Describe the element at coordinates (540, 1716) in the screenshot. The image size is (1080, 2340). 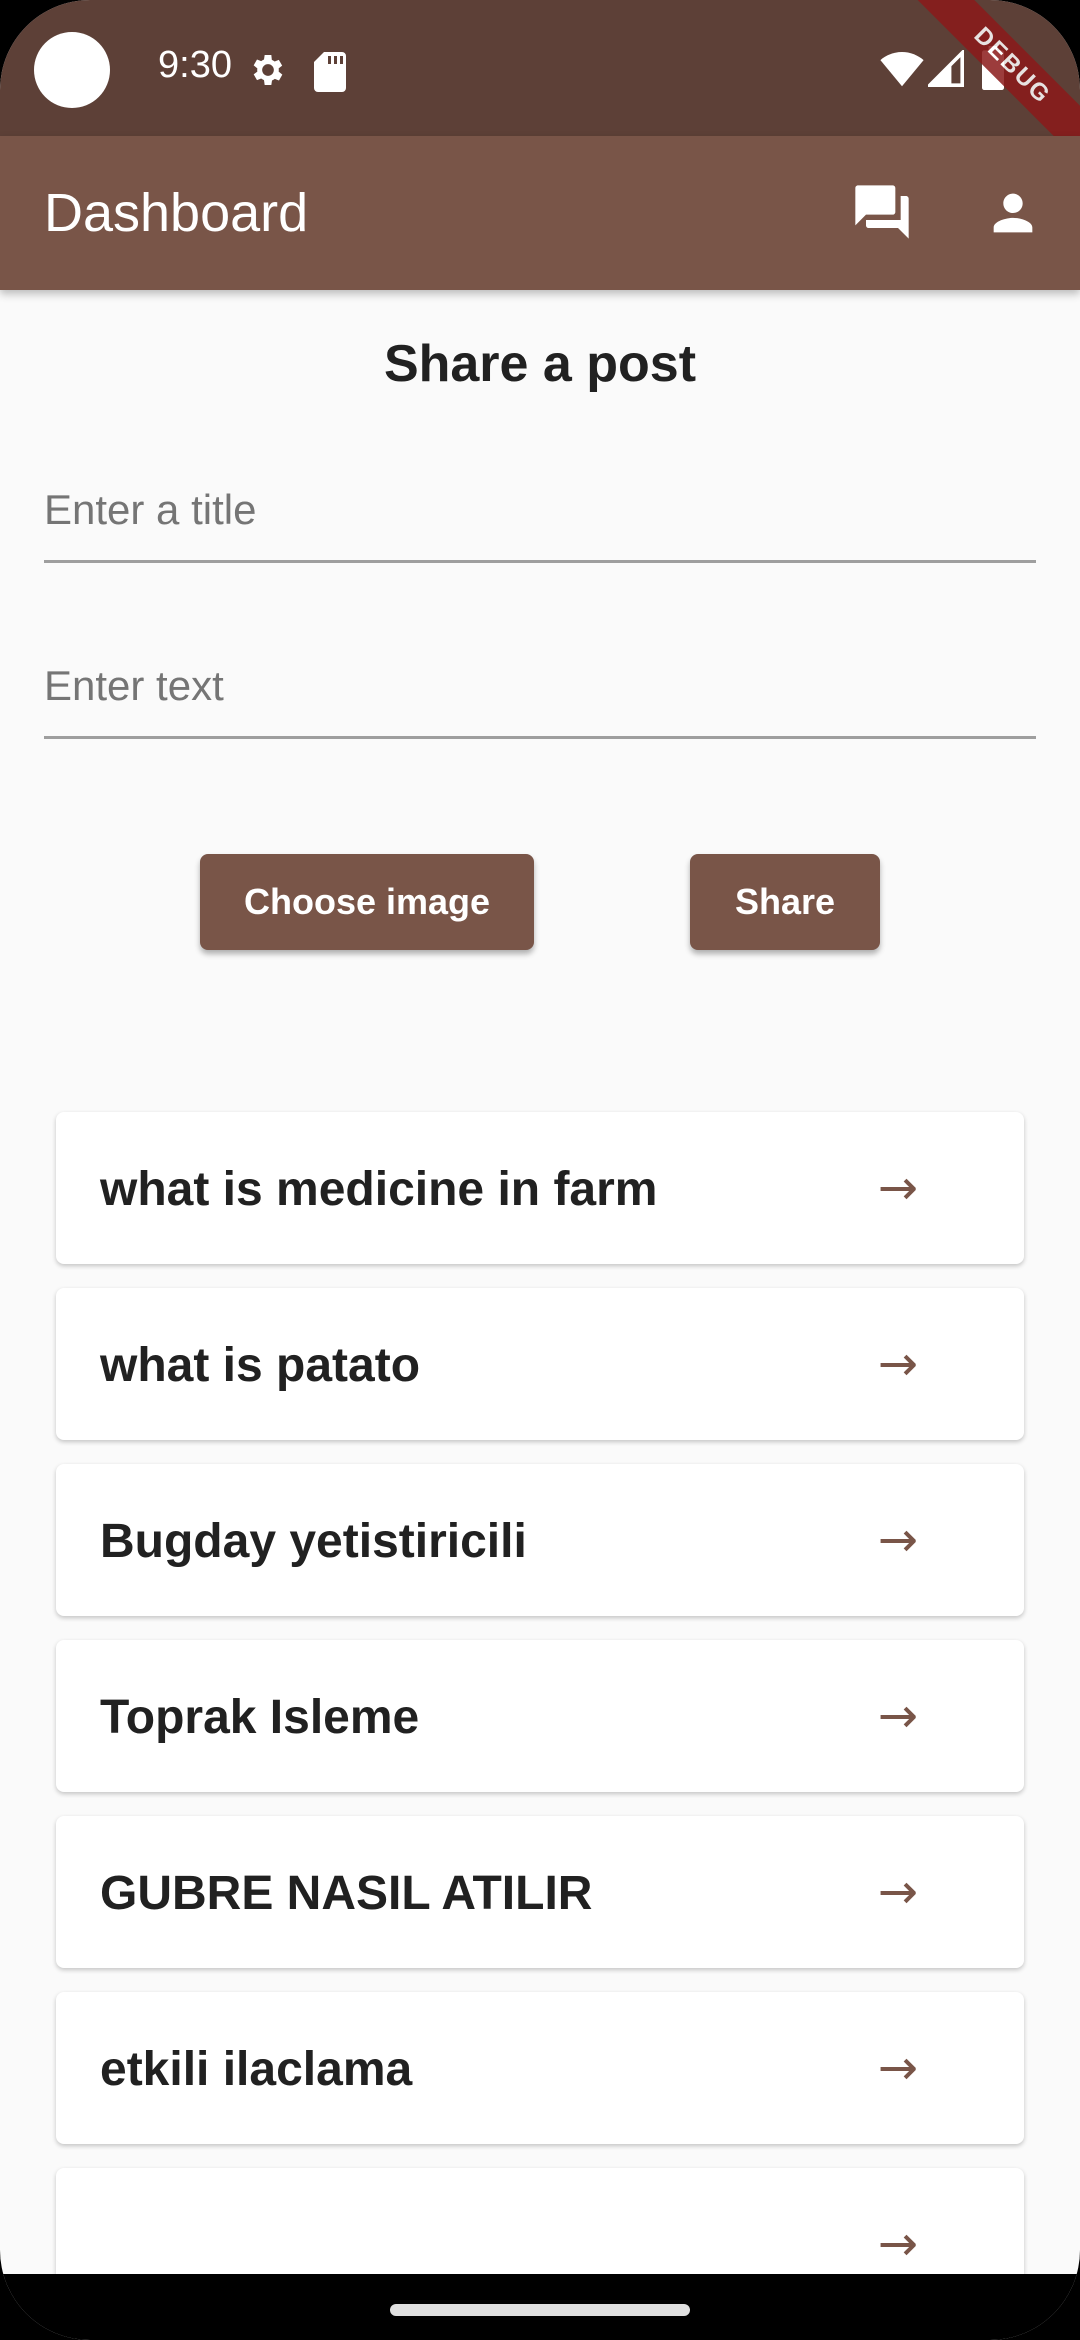
I see `list-item: Toprak Isleme →` at that location.